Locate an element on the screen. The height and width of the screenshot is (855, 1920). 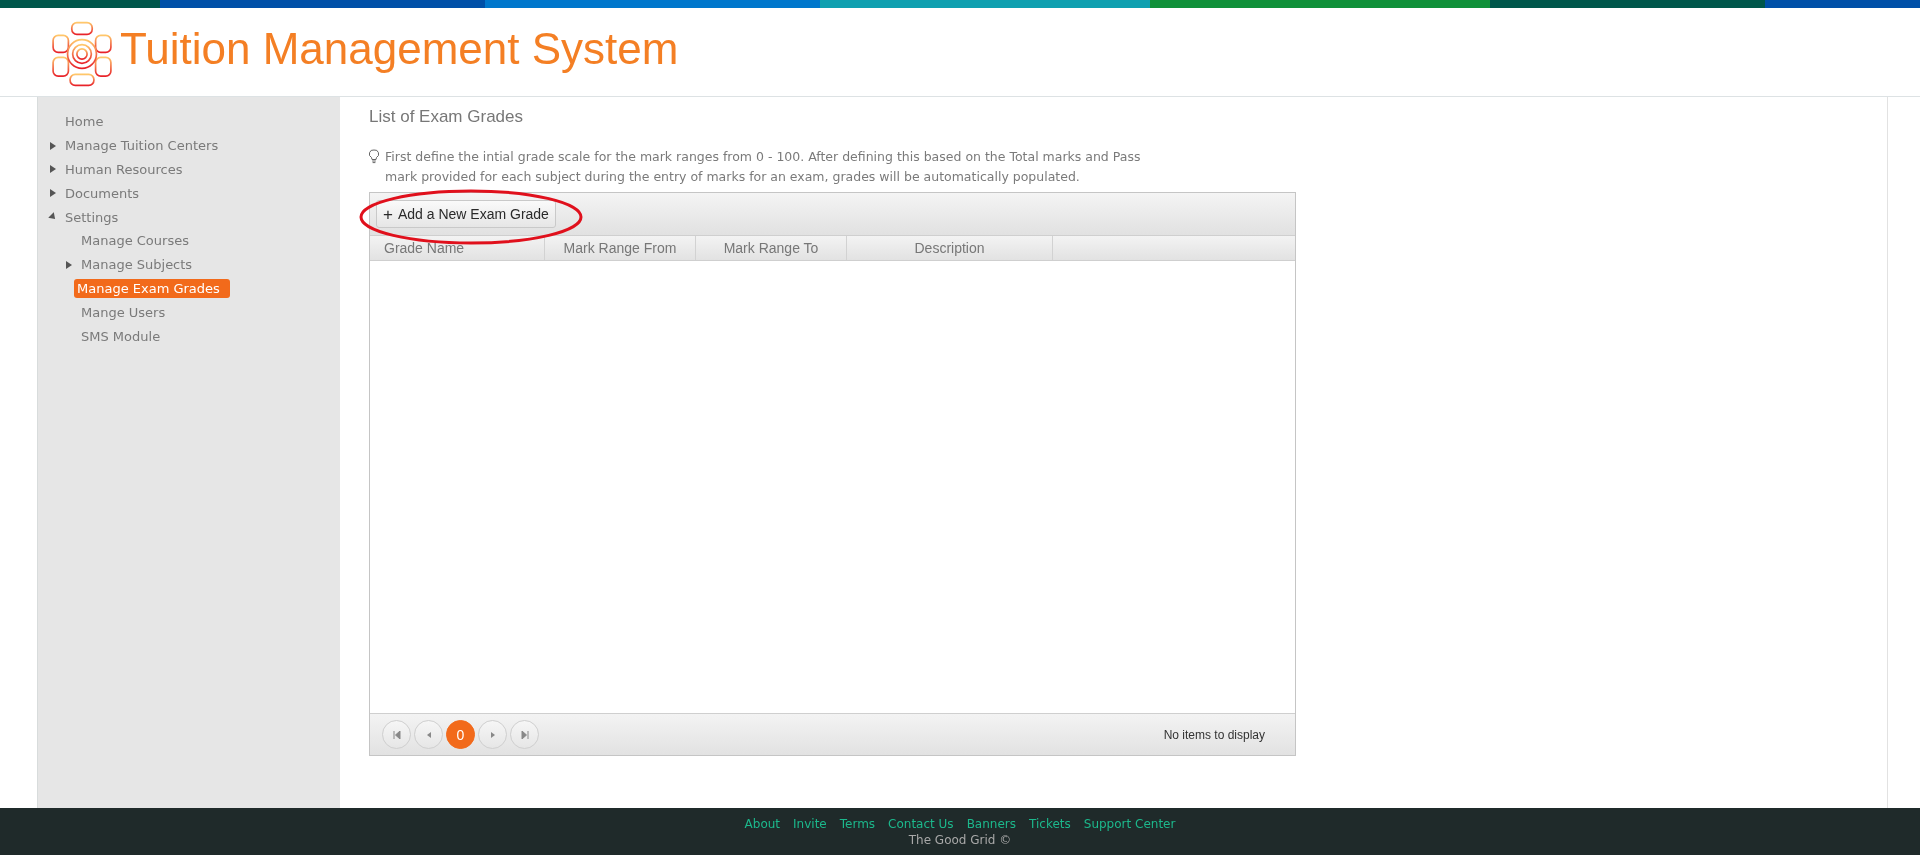
footer-link: Banners is located at coordinates (991, 823).